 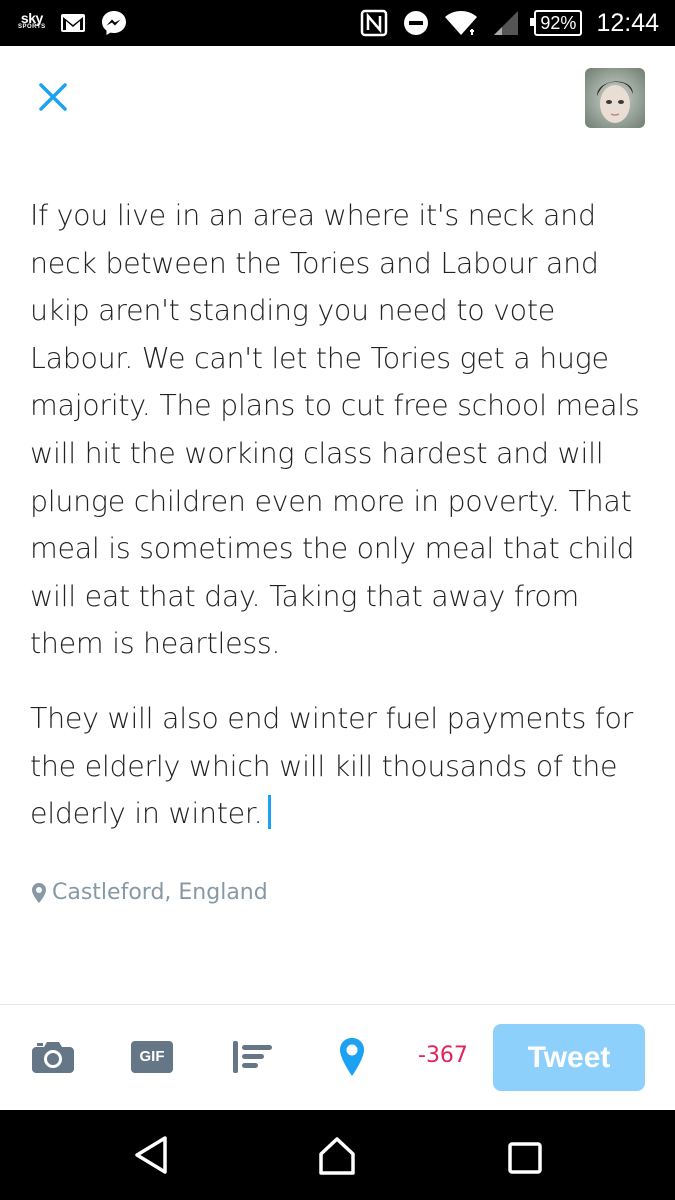 I want to click on signal-icon, so click(x=506, y=23).